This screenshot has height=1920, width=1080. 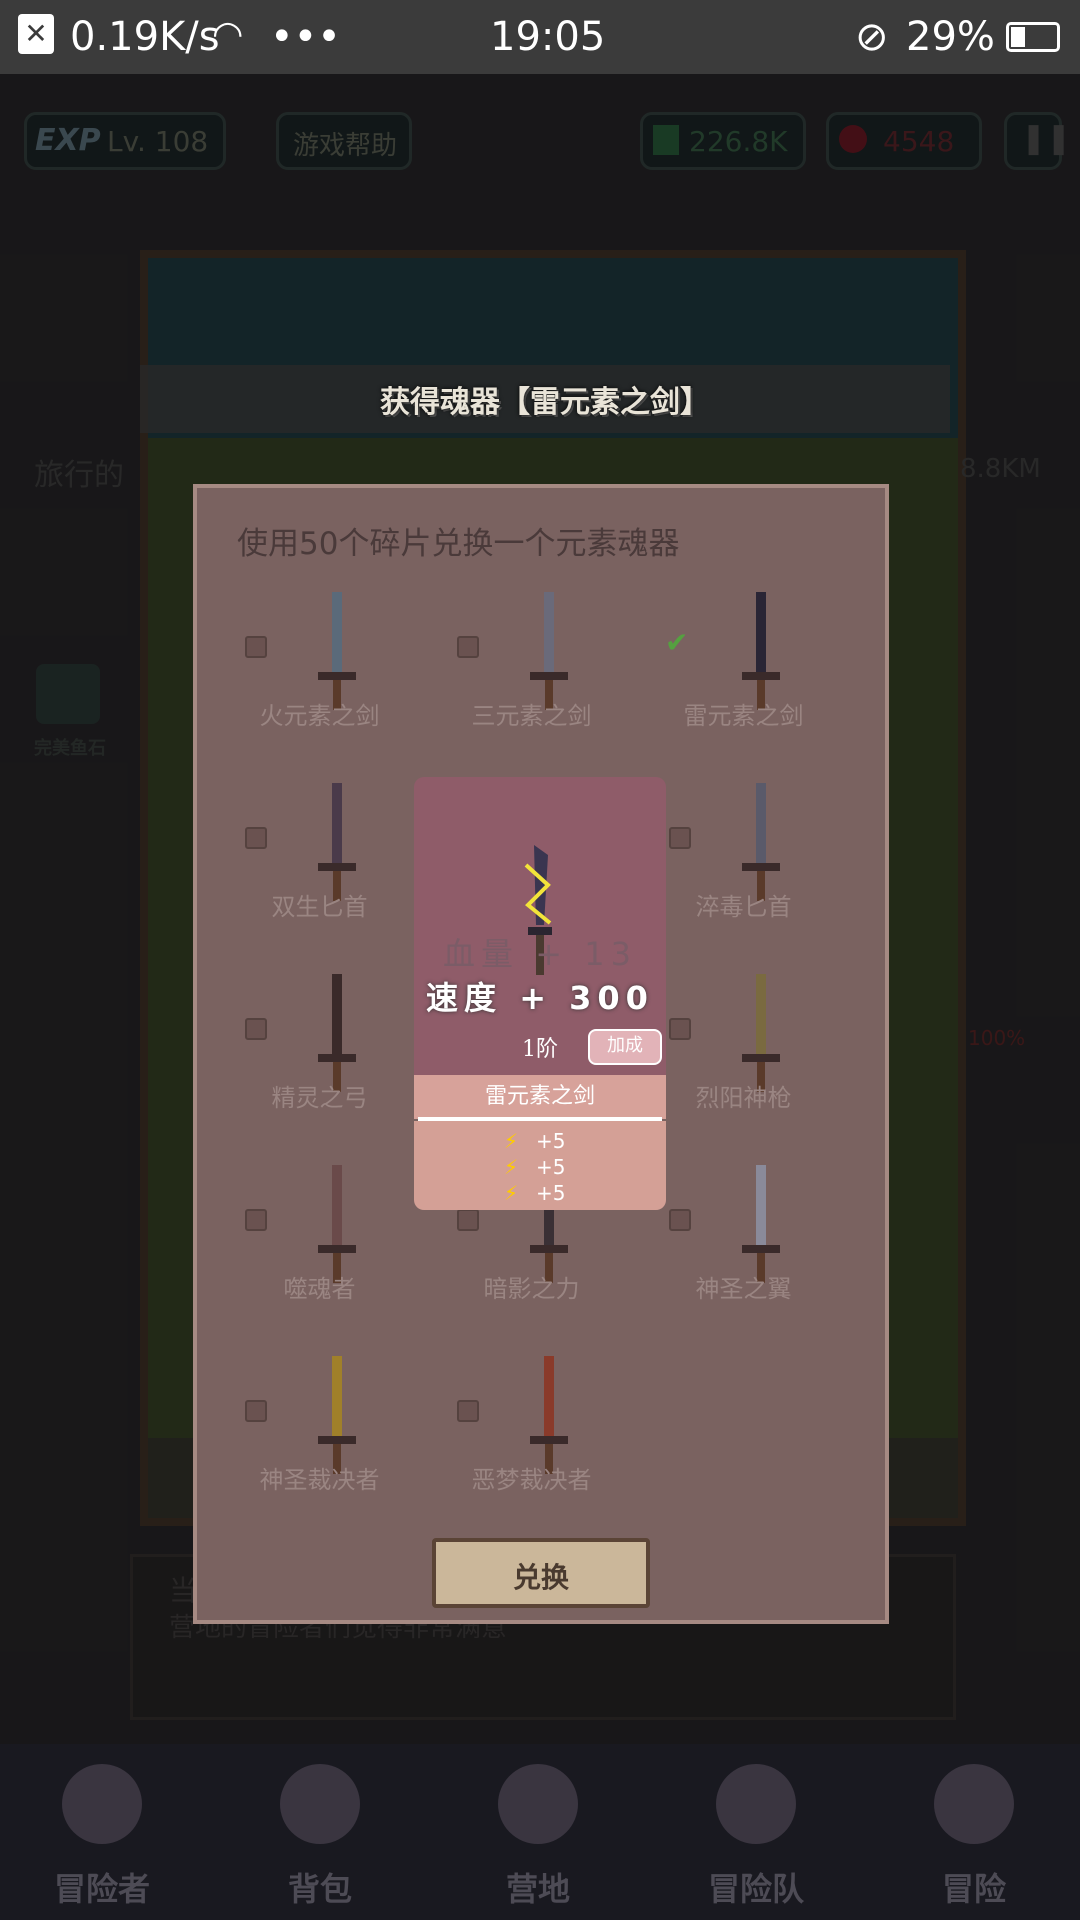 What do you see at coordinates (540, 1049) in the screenshot?
I see `tier-label: 1阶` at bounding box center [540, 1049].